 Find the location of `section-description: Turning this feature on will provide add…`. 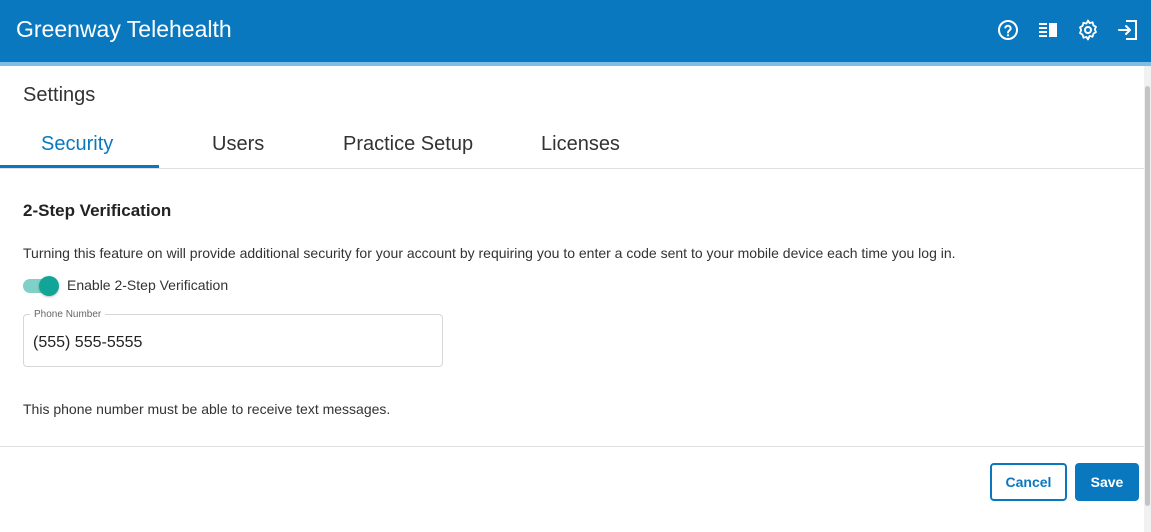

section-description: Turning this feature on will provide add… is located at coordinates (489, 253).